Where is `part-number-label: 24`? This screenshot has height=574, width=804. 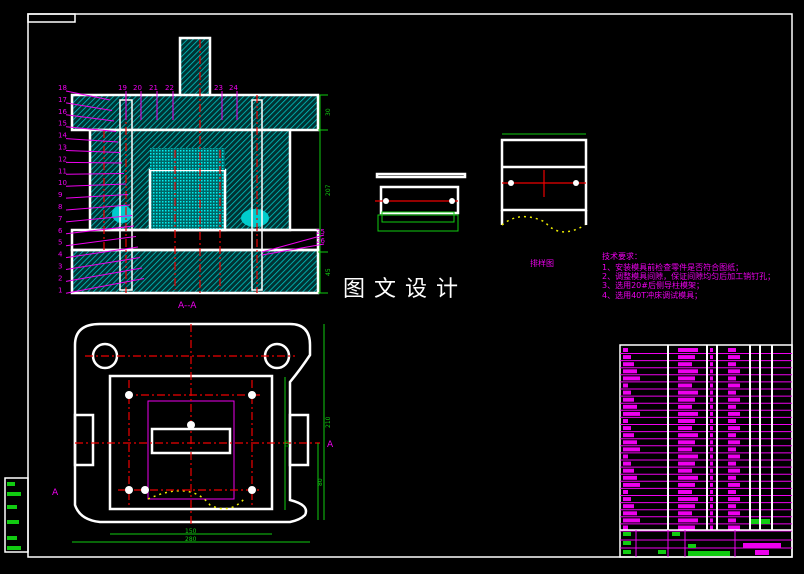
part-number-label: 24 is located at coordinates (233, 88).